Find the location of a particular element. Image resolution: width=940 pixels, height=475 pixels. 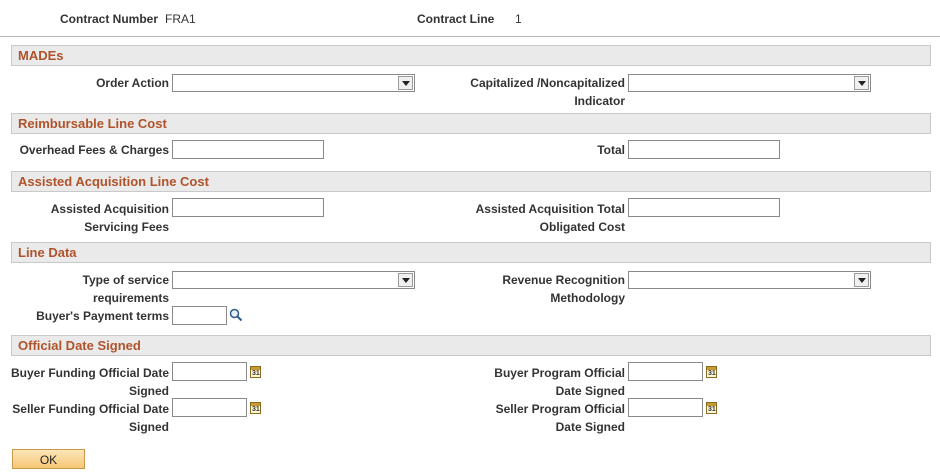

service-requirements-label-line2: requirements is located at coordinates (130, 298).